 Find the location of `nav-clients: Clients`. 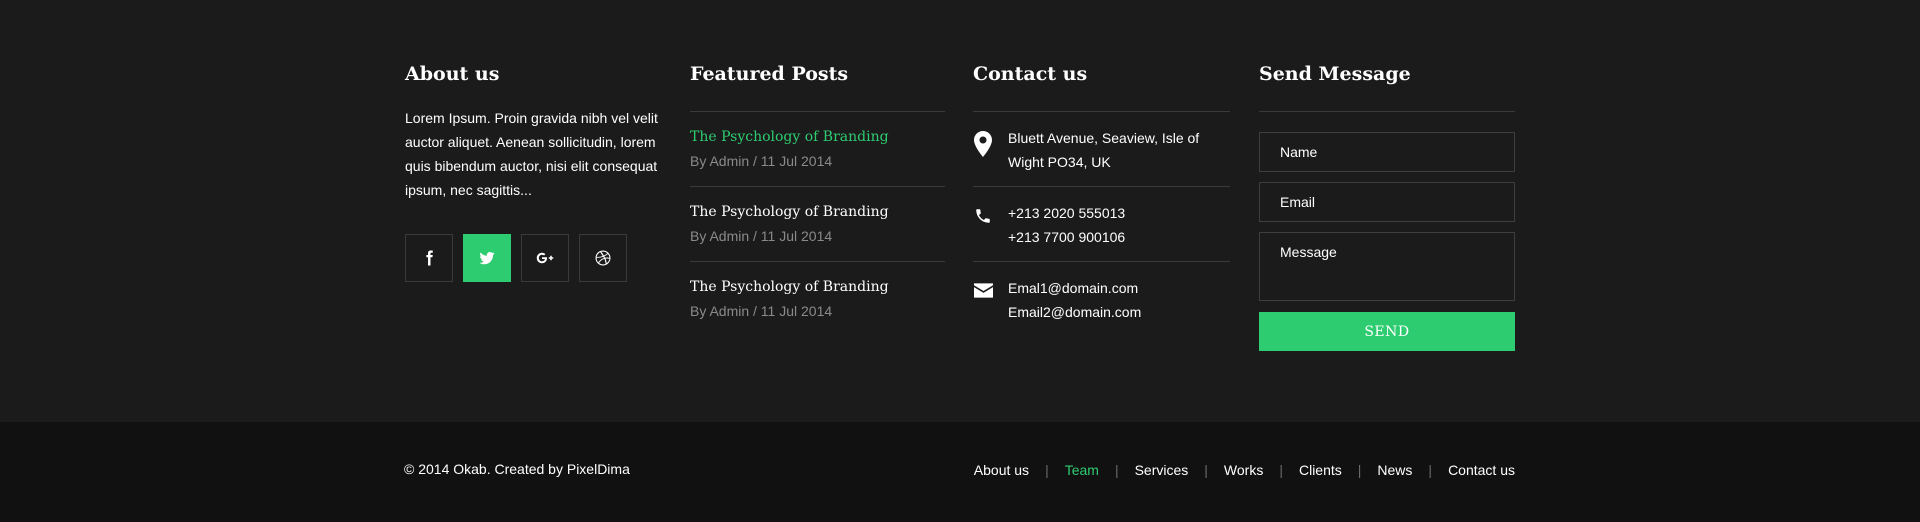

nav-clients: Clients is located at coordinates (1320, 470).